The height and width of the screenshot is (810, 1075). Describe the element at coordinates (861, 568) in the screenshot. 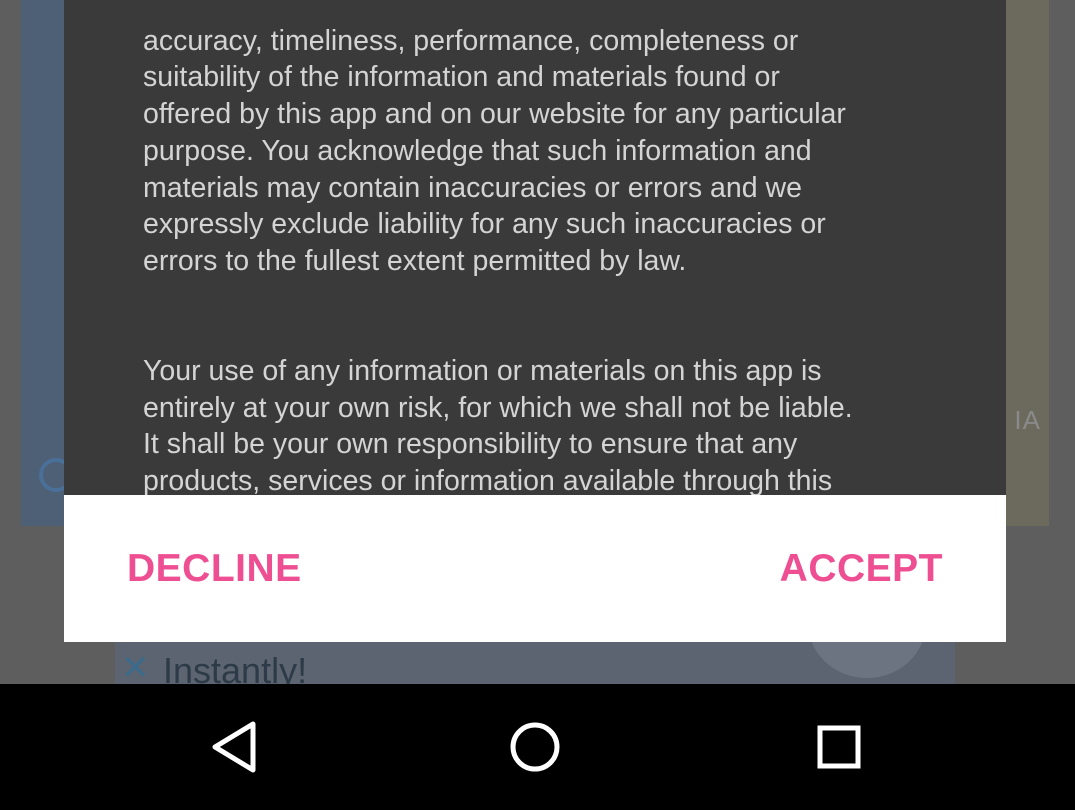

I see `accept-button: ACCEPT` at that location.